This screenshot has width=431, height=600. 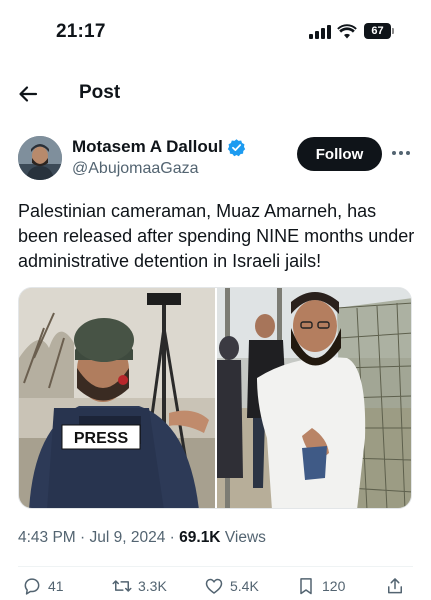 What do you see at coordinates (32, 586) in the screenshot?
I see `reply-icon` at bounding box center [32, 586].